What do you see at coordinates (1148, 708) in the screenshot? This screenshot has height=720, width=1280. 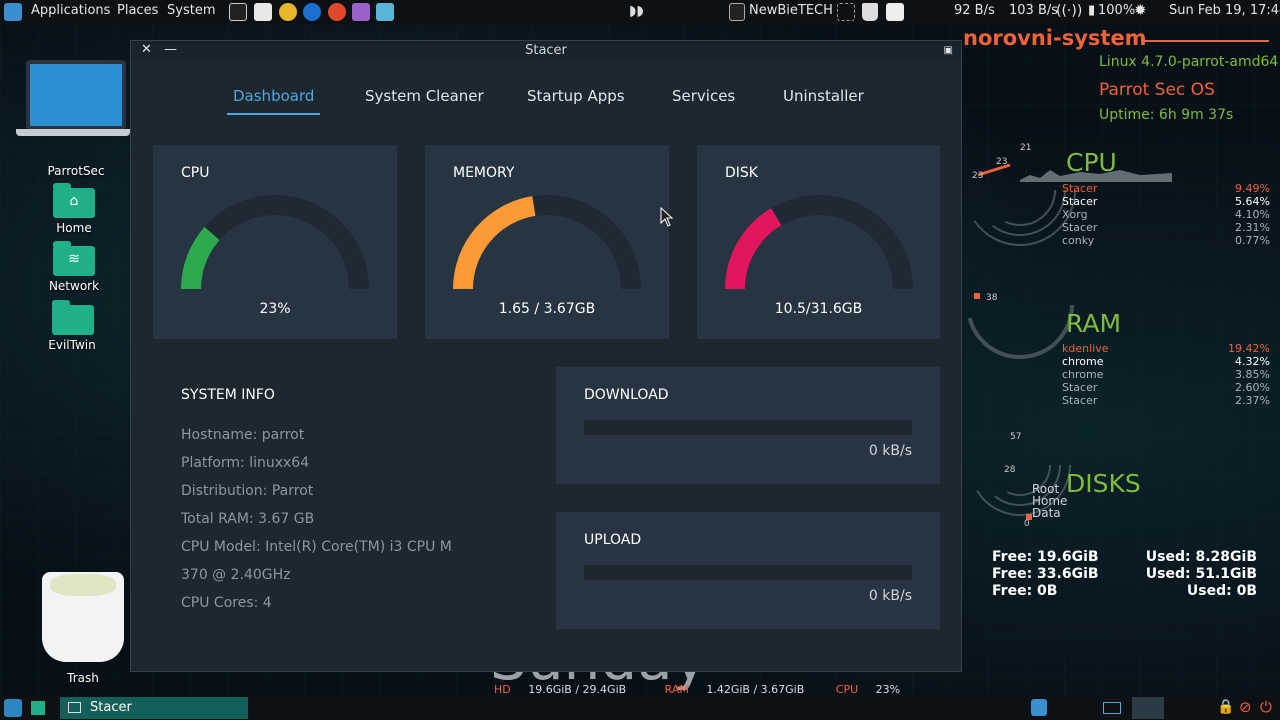 I see `workspace-2-icon` at bounding box center [1148, 708].